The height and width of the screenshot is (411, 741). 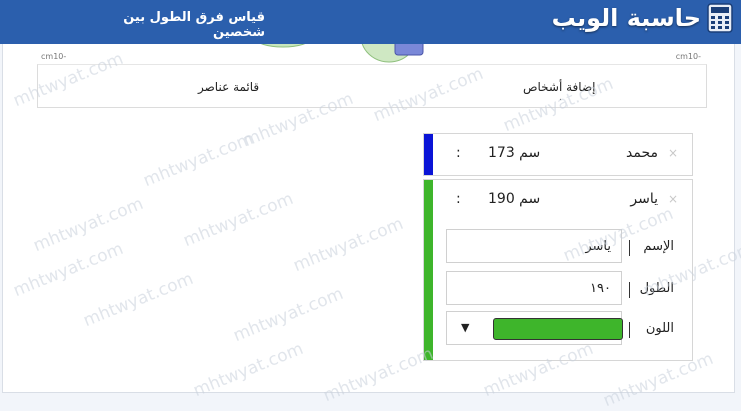 I want to click on color-field-row: اللون ▼, so click(x=560, y=329).